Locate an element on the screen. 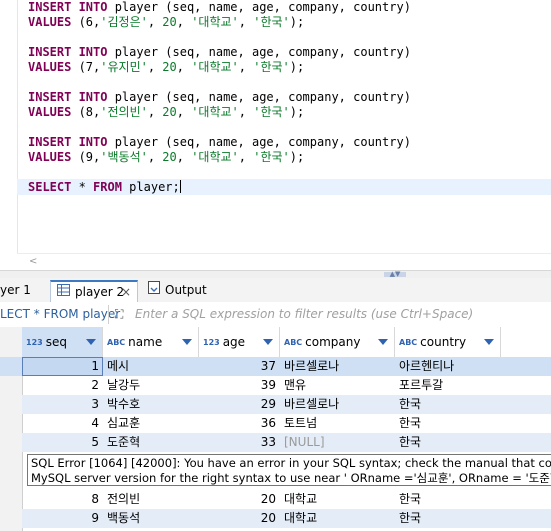 The image size is (551, 531). table-row: 4 심교훈 36 토트넘 한국 is located at coordinates (286, 423).